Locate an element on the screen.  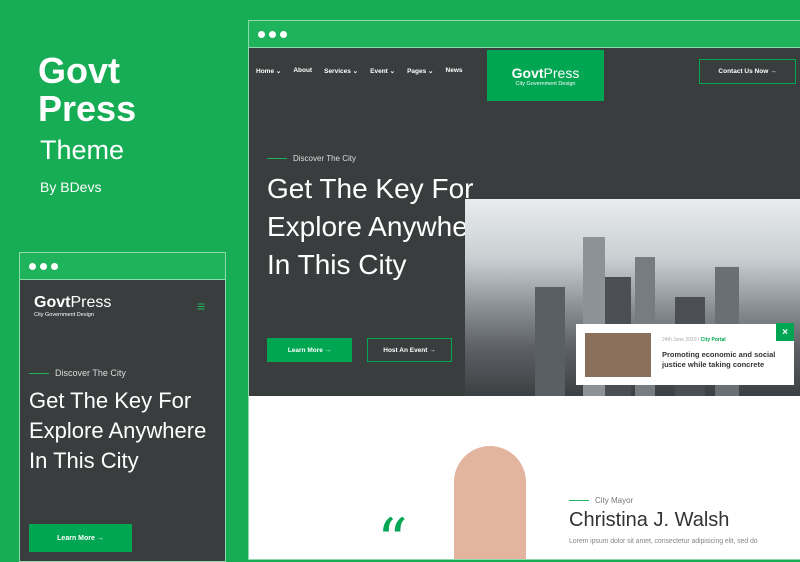
nav-news: News is located at coordinates (454, 71).